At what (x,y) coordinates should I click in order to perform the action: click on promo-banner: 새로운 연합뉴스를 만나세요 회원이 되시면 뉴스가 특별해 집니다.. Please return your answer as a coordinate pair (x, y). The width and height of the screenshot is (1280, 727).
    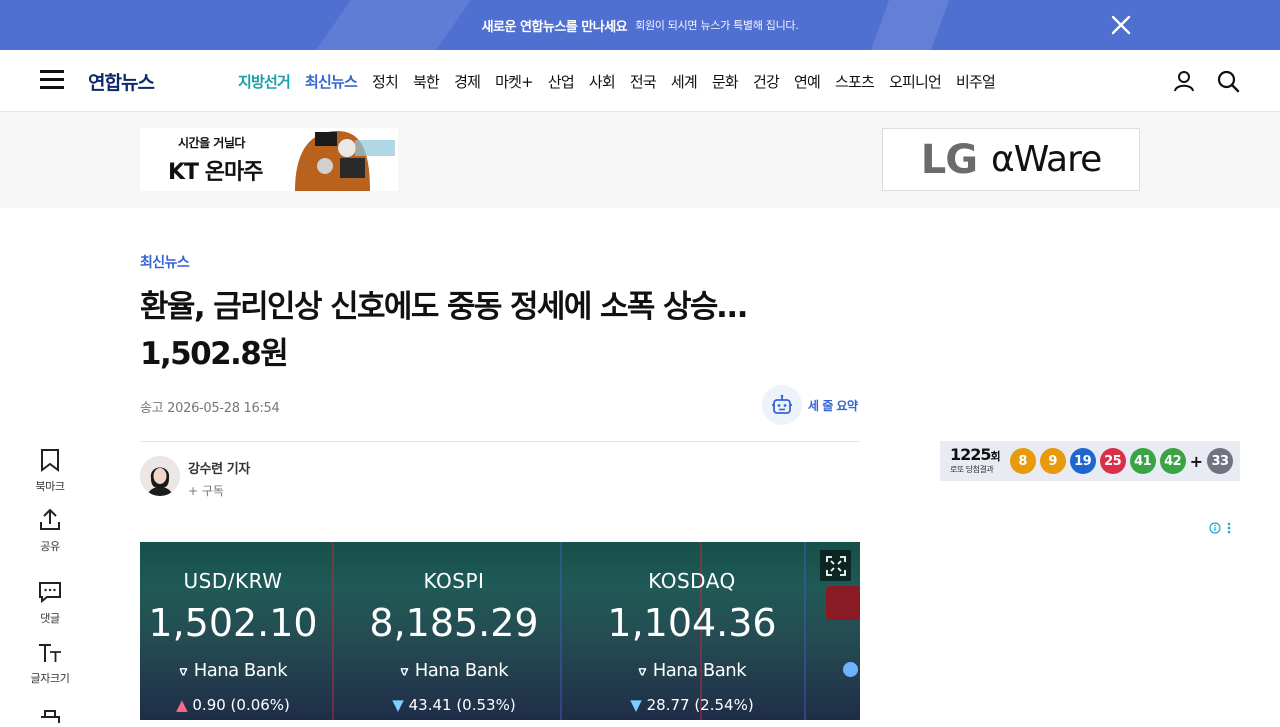
    Looking at the image, I should click on (640, 25).